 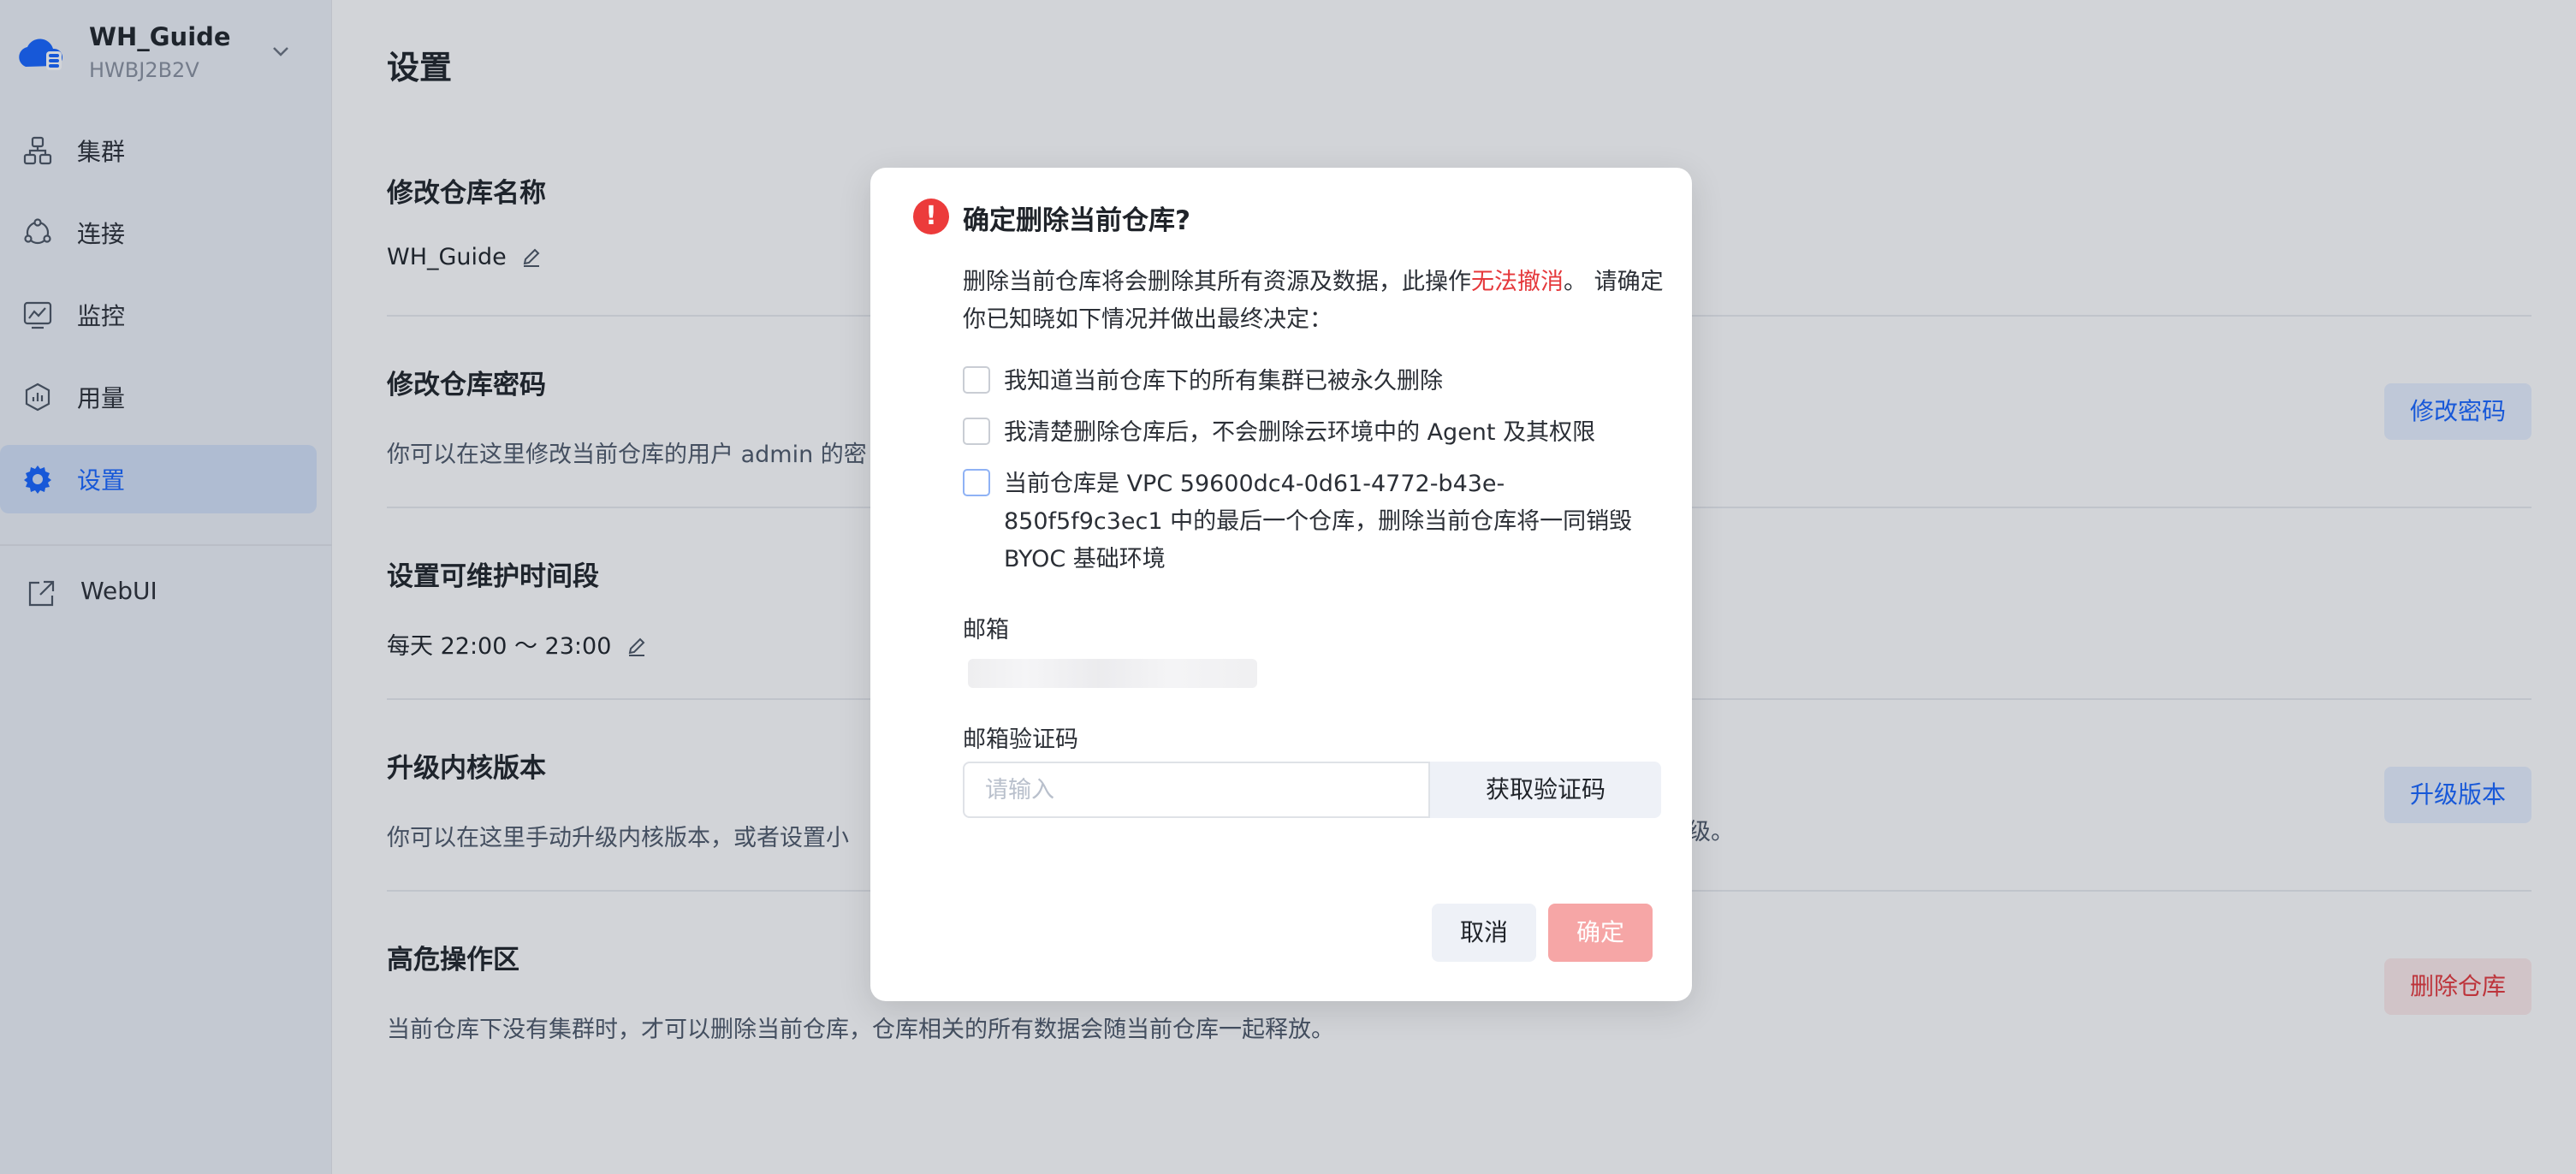 I want to click on checkbox-label: 我知道当前仓库下的所有集群已被永久删除, so click(x=1223, y=381).